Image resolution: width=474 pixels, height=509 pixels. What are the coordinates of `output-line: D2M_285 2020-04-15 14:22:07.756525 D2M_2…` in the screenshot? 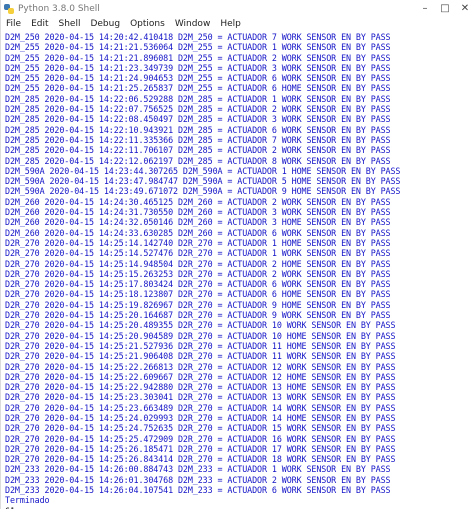 It's located at (198, 109).